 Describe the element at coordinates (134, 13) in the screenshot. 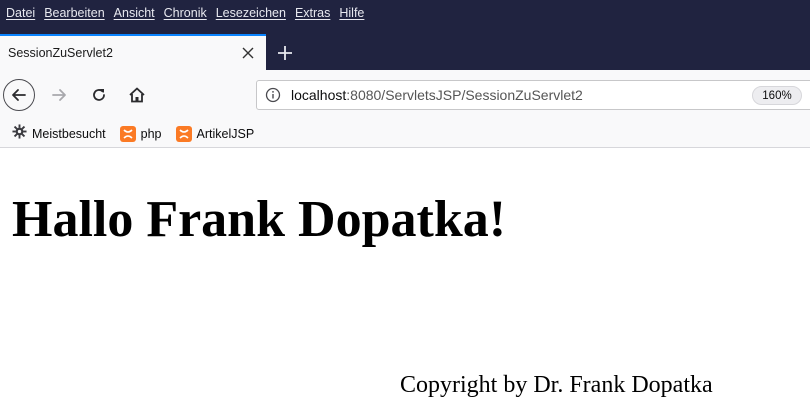

I see `menu-ansicht: Ansicht` at that location.